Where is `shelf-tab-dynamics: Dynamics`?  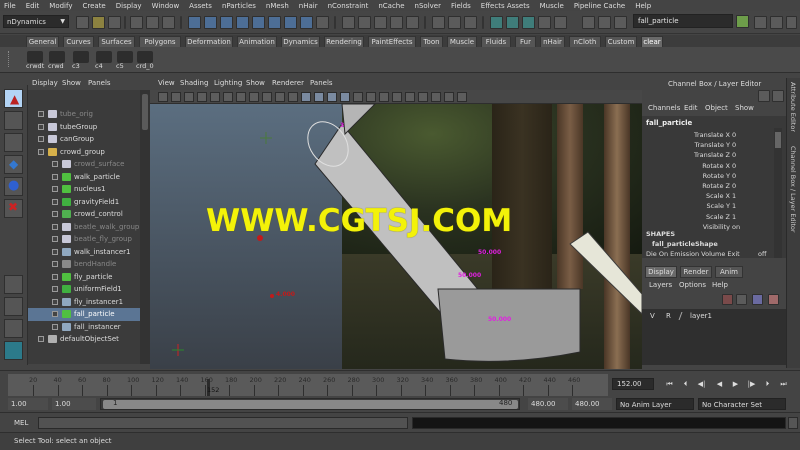
shelf-tab-dynamics: Dynamics is located at coordinates (300, 41).